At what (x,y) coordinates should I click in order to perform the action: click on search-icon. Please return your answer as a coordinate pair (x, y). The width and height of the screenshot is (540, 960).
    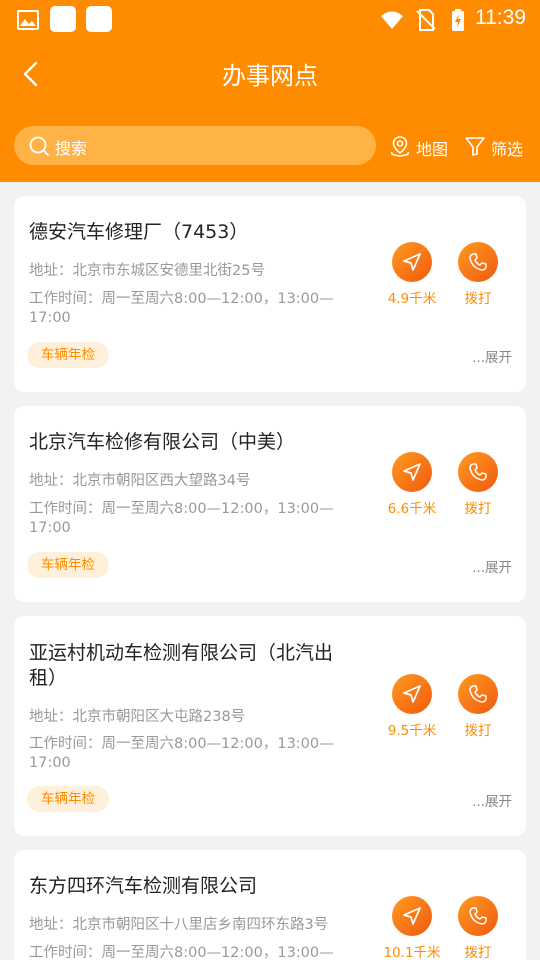
    Looking at the image, I should click on (39, 146).